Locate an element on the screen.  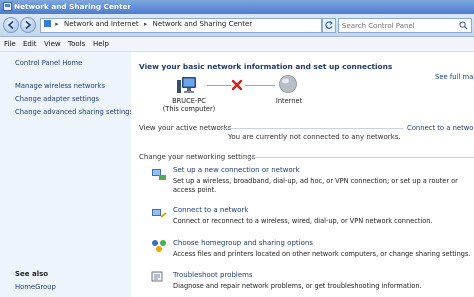
refresh-icon is located at coordinates (329, 25).